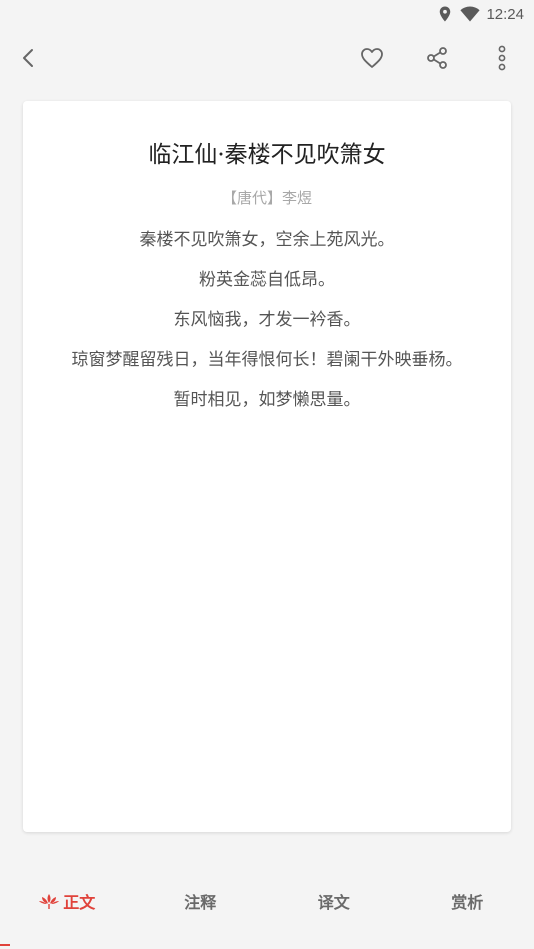 Image resolution: width=534 pixels, height=949 pixels. I want to click on tab-label: 注释, so click(200, 902).